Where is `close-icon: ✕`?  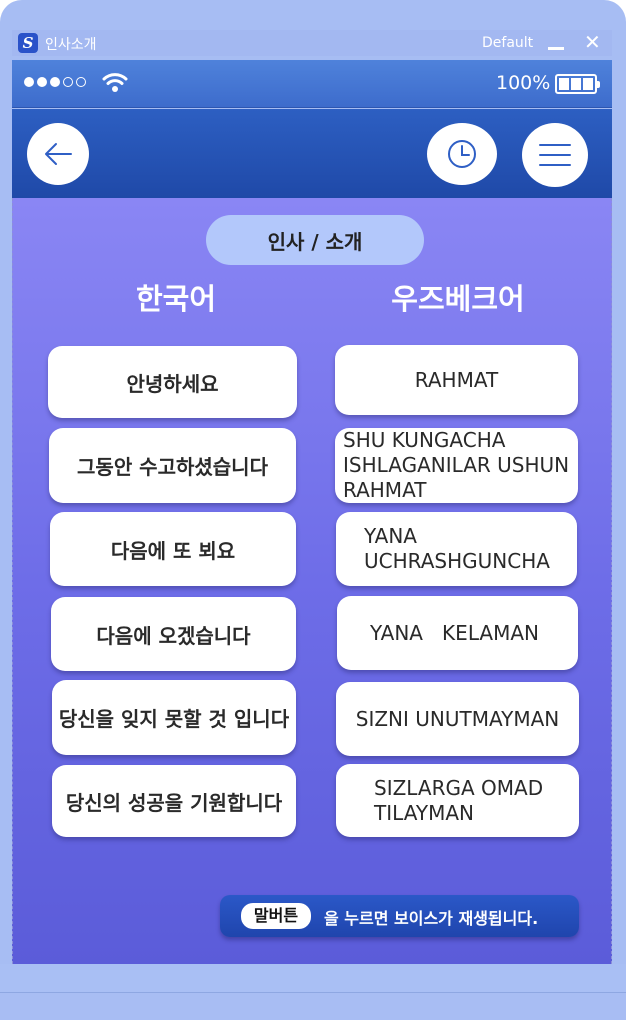
close-icon: ✕ is located at coordinates (592, 42).